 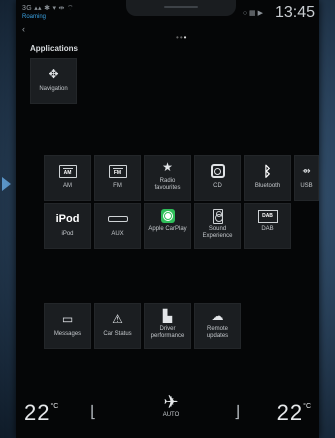 What do you see at coordinates (67, 234) in the screenshot?
I see `app-label: iPod` at bounding box center [67, 234].